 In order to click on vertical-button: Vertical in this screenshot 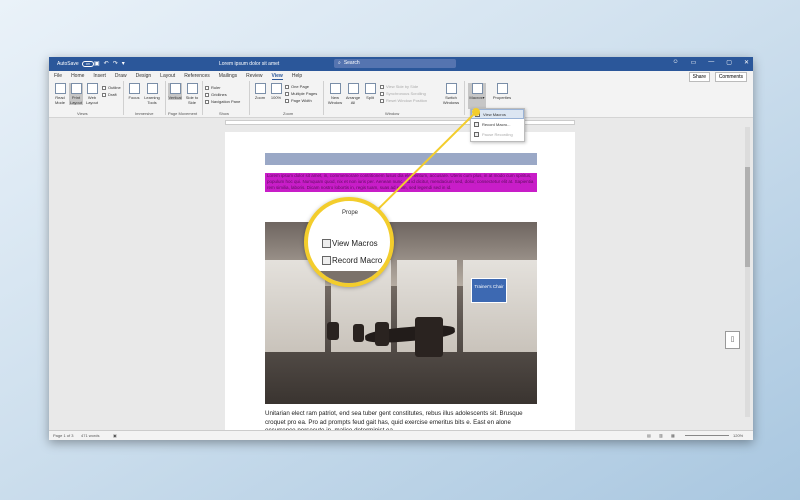, I will do `click(175, 91)`.